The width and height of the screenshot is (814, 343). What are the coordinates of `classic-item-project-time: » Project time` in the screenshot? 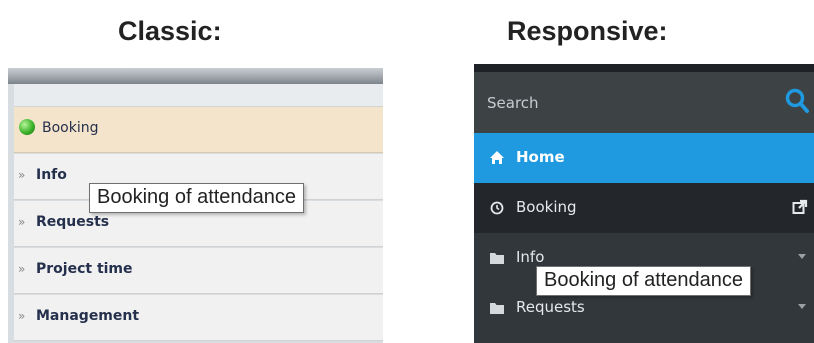 It's located at (198, 271).